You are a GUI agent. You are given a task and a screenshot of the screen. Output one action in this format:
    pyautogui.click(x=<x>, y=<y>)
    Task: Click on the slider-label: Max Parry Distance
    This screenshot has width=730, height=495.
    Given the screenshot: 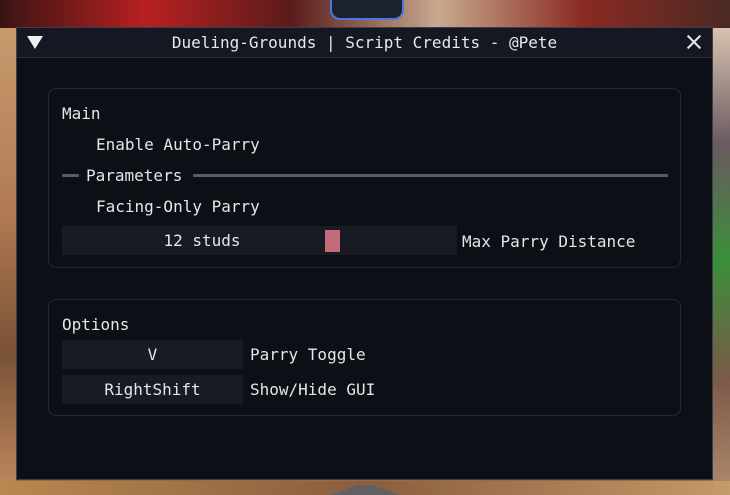 What is the action you would take?
    pyautogui.click(x=549, y=241)
    